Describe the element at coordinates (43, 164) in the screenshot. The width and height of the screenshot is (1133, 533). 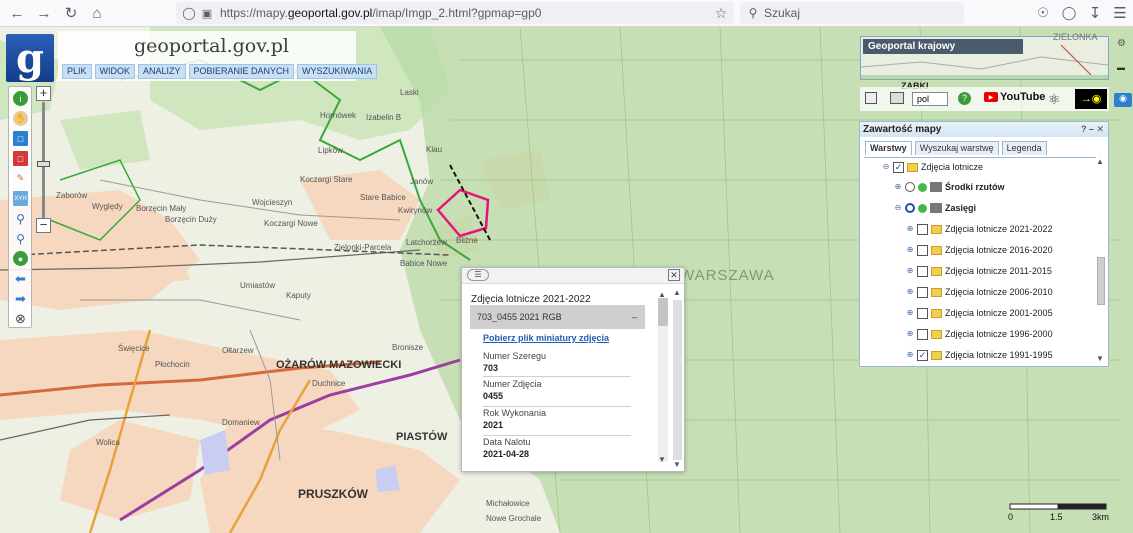
I see `zoom-handle` at that location.